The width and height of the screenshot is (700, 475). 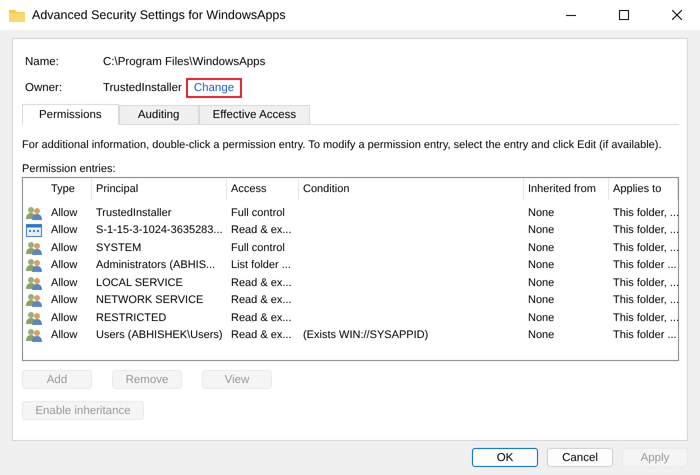 I want to click on name-label: Name:, so click(x=42, y=62).